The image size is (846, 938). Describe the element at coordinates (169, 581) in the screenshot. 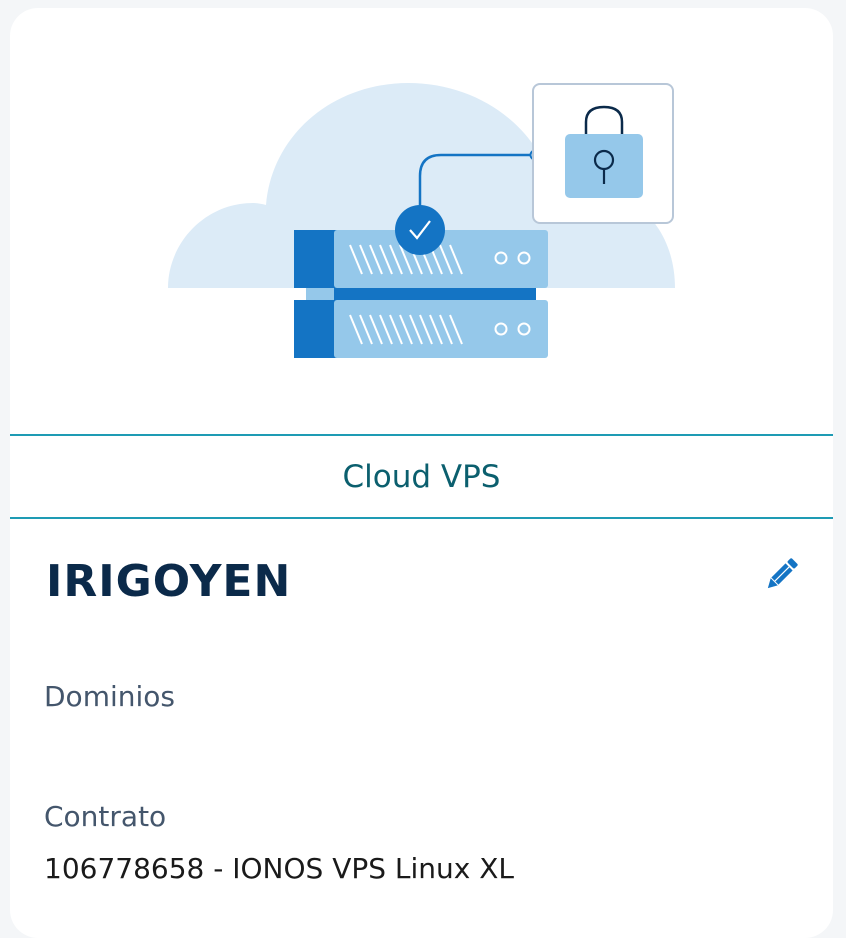

I see `server-name-title: IRIGOYEN` at that location.